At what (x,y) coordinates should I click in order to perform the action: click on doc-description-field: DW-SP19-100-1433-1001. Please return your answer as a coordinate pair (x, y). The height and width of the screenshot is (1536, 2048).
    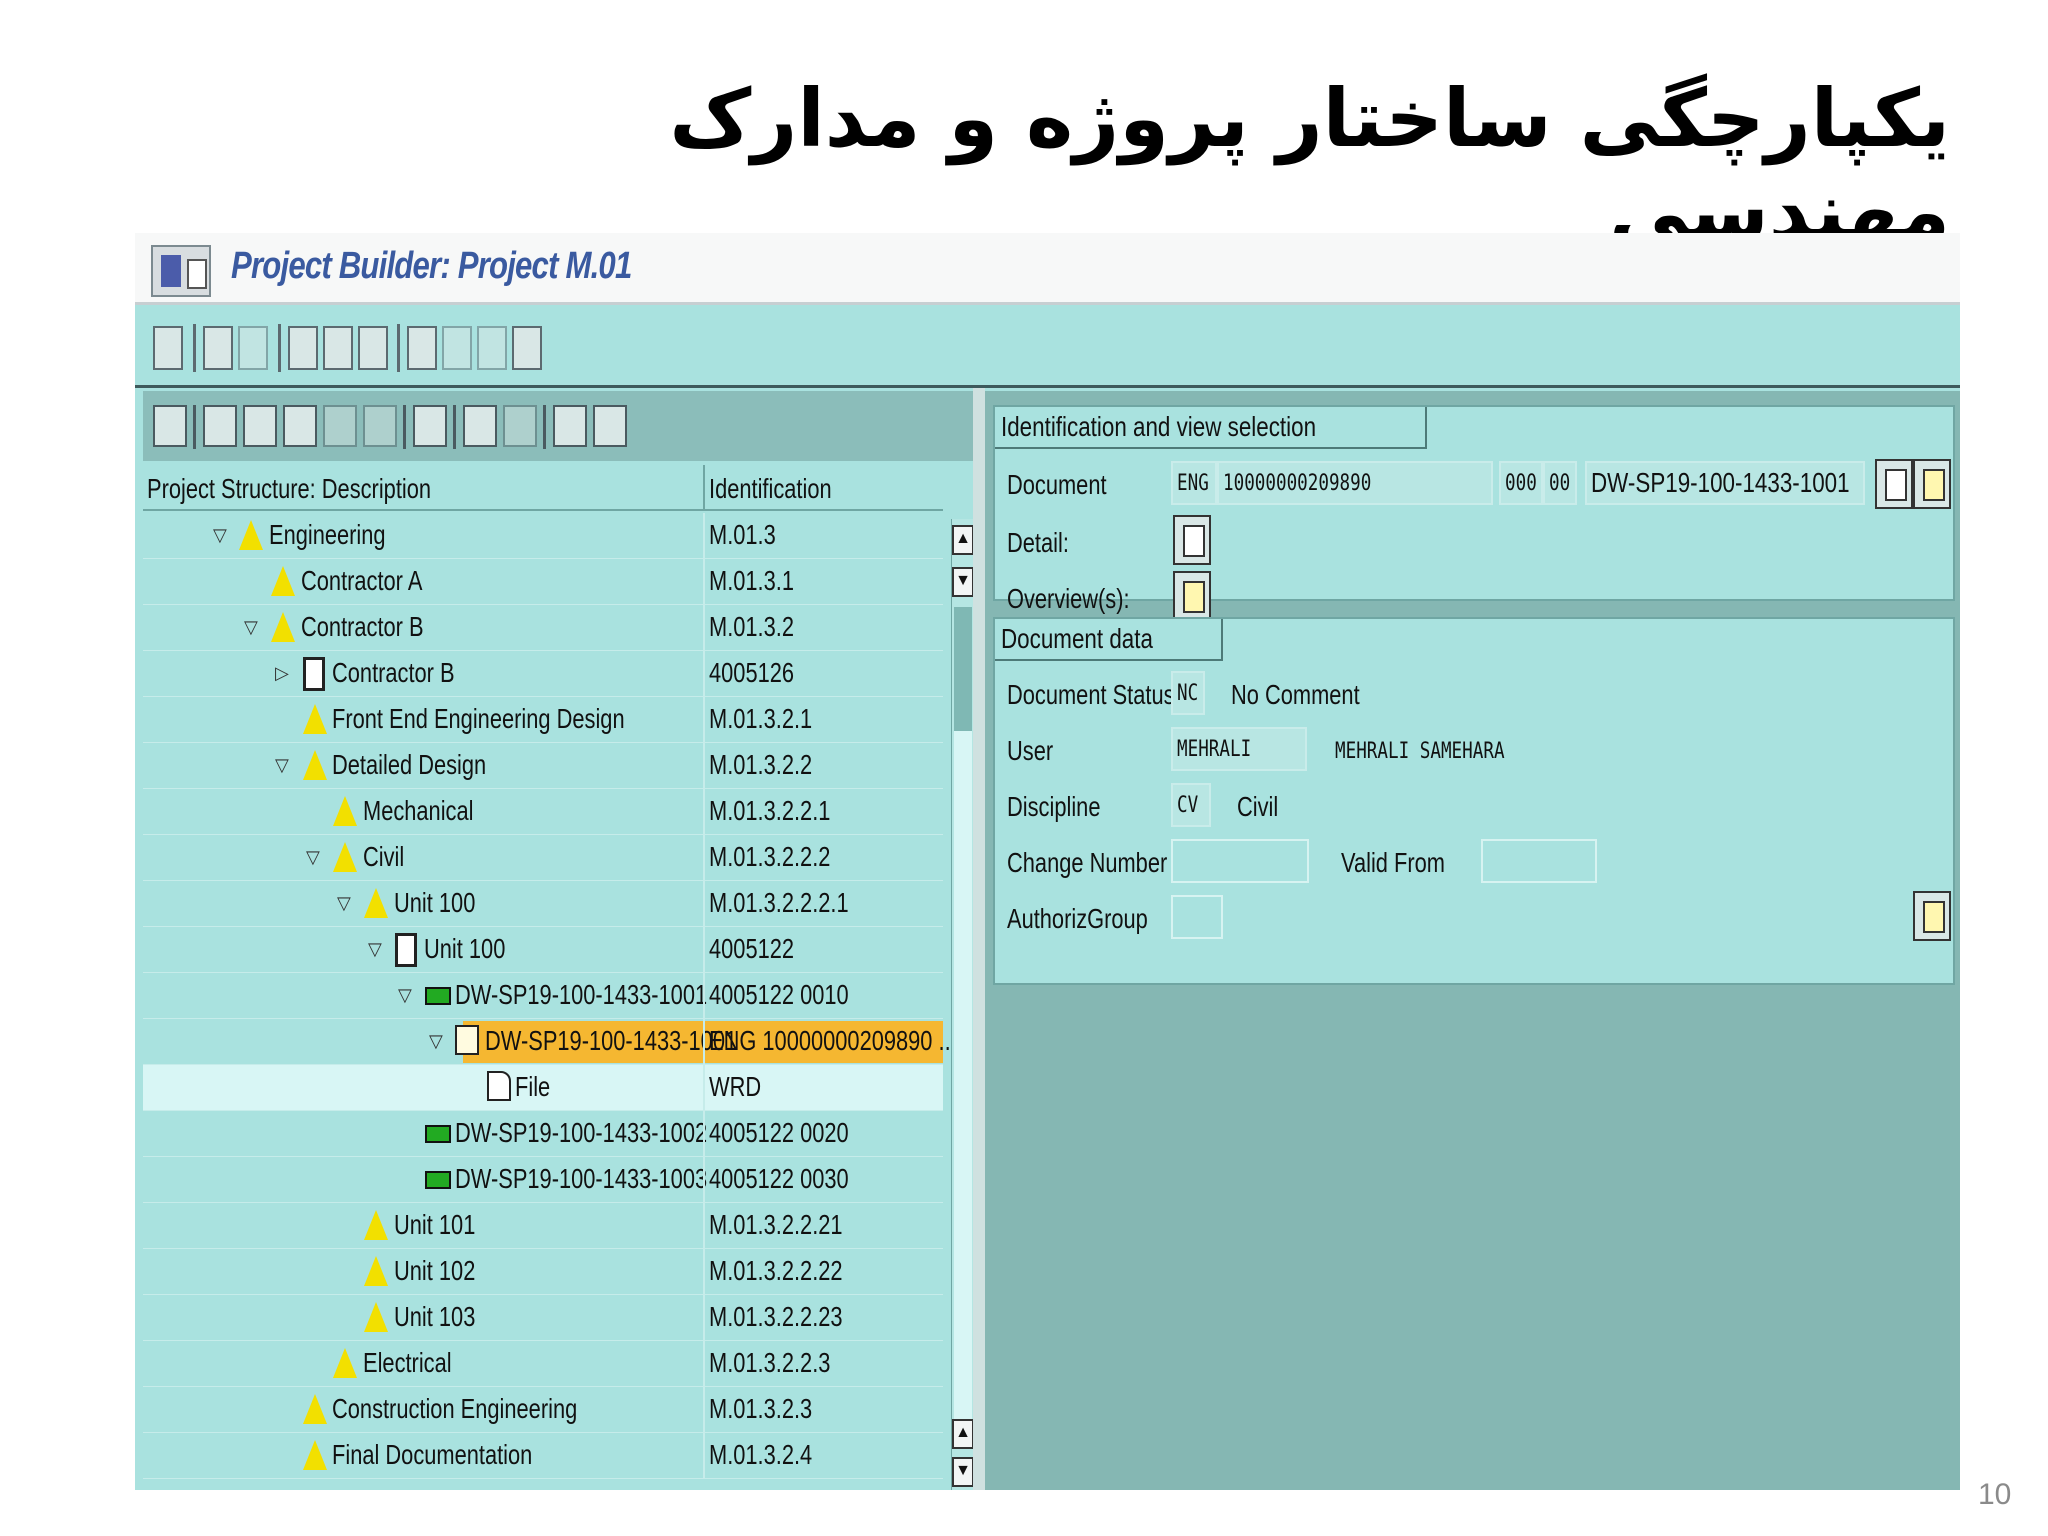
    Looking at the image, I should click on (1725, 483).